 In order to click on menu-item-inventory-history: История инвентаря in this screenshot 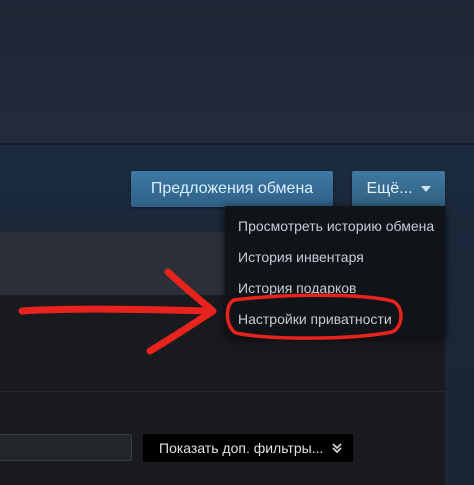, I will do `click(335, 256)`.